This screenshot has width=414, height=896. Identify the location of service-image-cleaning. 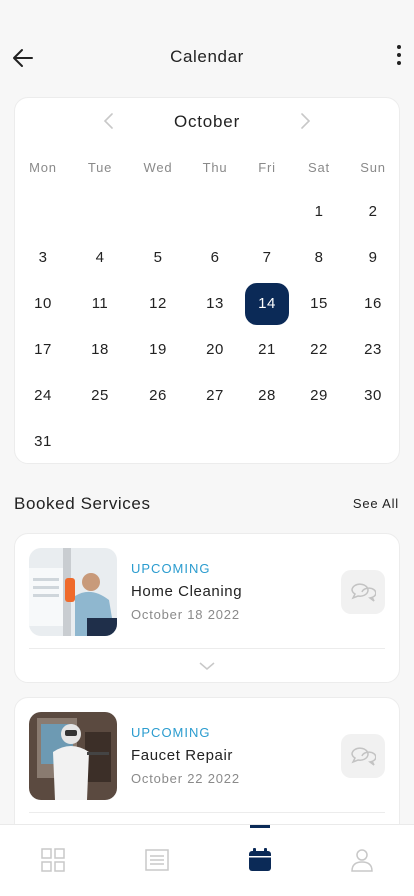
(73, 592).